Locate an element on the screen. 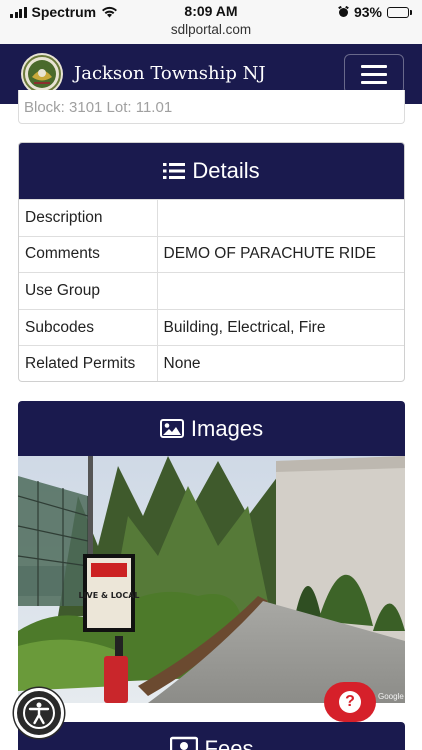 The height and width of the screenshot is (750, 422). image-icon is located at coordinates (171, 428).